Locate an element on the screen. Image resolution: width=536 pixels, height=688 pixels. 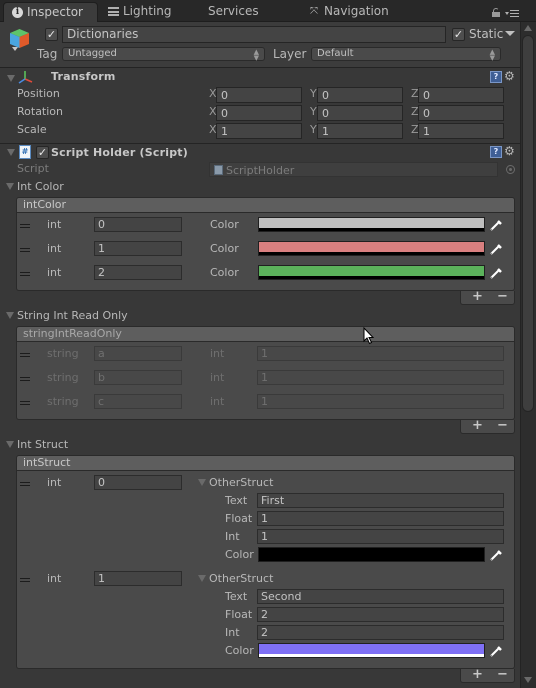
layer-dropdown-value: Default is located at coordinates (335, 53).